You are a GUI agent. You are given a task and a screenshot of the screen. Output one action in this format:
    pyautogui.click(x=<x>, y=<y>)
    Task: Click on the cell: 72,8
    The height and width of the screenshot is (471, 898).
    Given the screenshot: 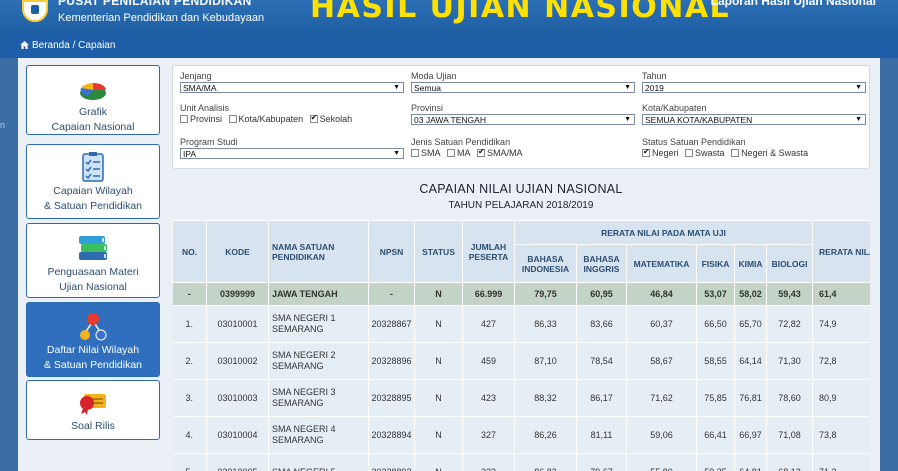 What is the action you would take?
    pyautogui.click(x=841, y=361)
    